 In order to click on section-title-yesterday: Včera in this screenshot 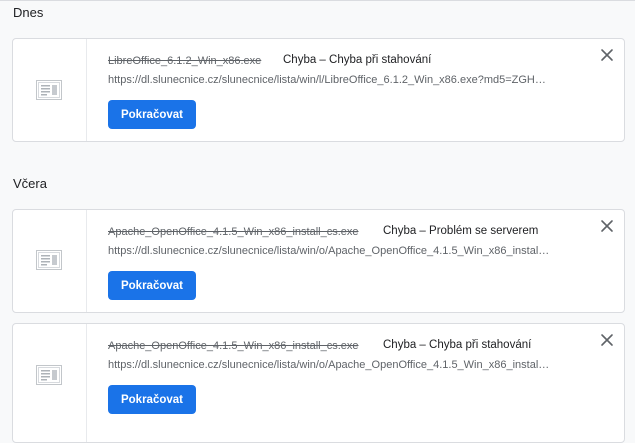, I will do `click(30, 183)`.